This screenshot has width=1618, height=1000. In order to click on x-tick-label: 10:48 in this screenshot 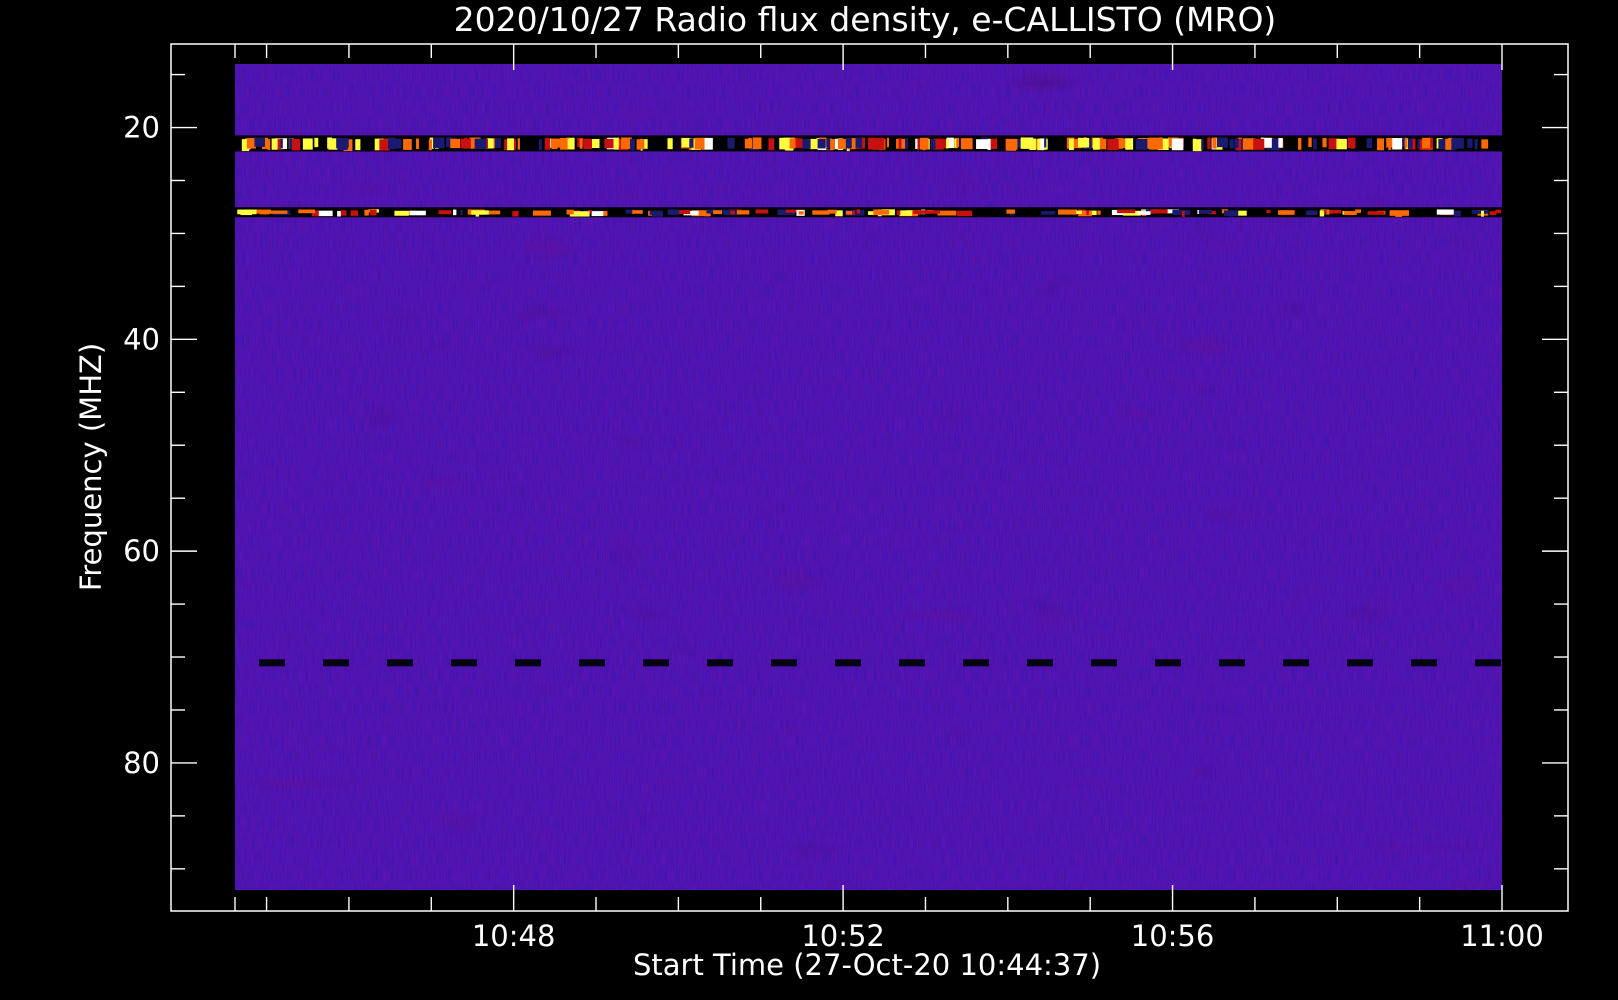, I will do `click(514, 936)`.